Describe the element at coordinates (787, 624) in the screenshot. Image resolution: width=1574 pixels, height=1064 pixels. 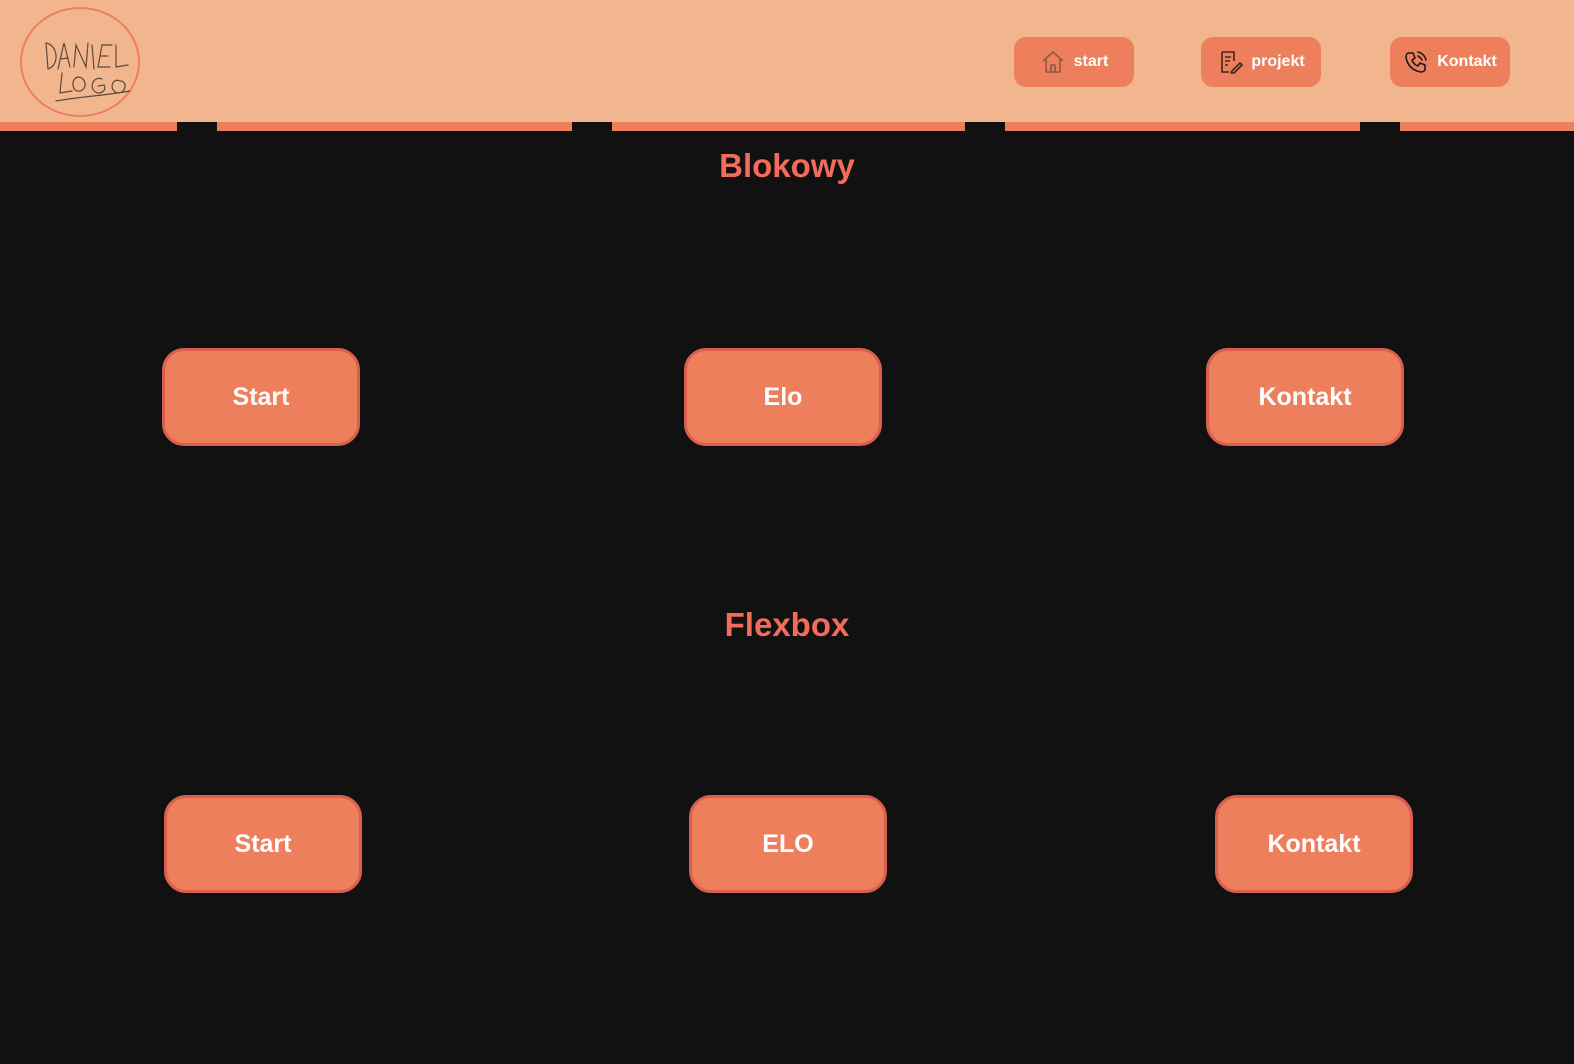
I see `section-title-flexbox: Flexbox` at that location.